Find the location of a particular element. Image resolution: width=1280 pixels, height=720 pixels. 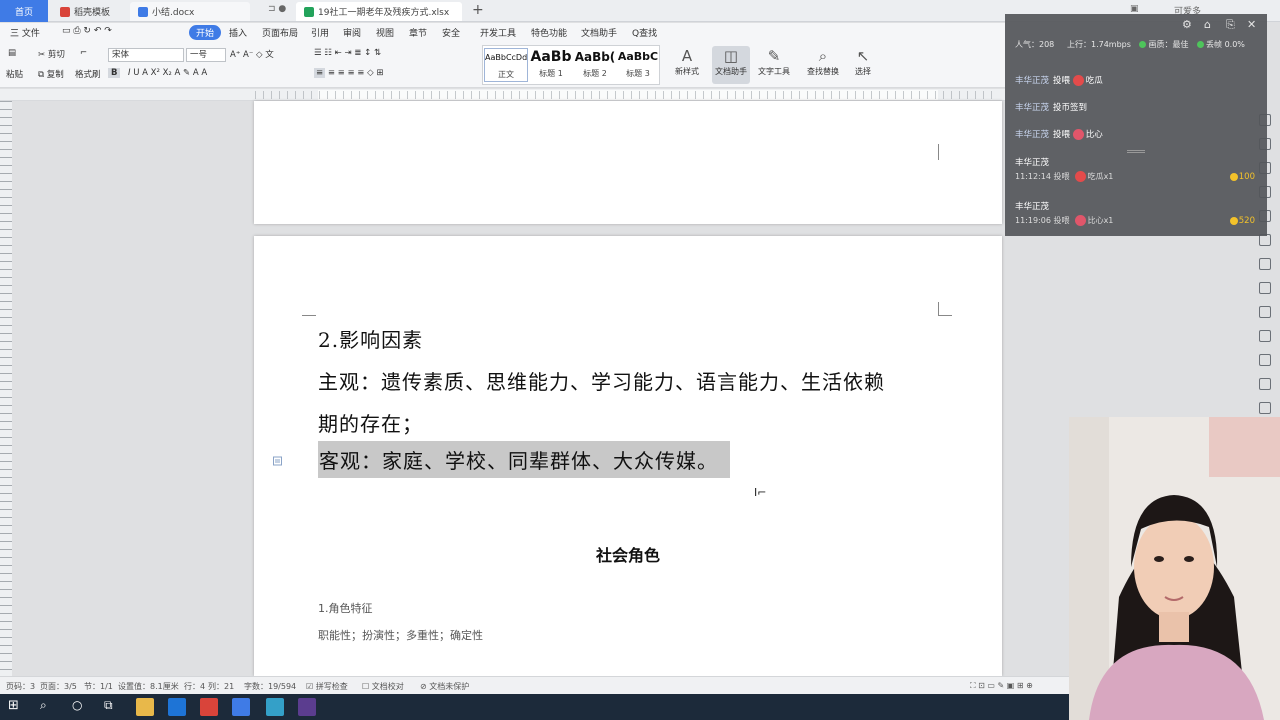

doc-small-line: 1.角色特征 is located at coordinates (345, 608).